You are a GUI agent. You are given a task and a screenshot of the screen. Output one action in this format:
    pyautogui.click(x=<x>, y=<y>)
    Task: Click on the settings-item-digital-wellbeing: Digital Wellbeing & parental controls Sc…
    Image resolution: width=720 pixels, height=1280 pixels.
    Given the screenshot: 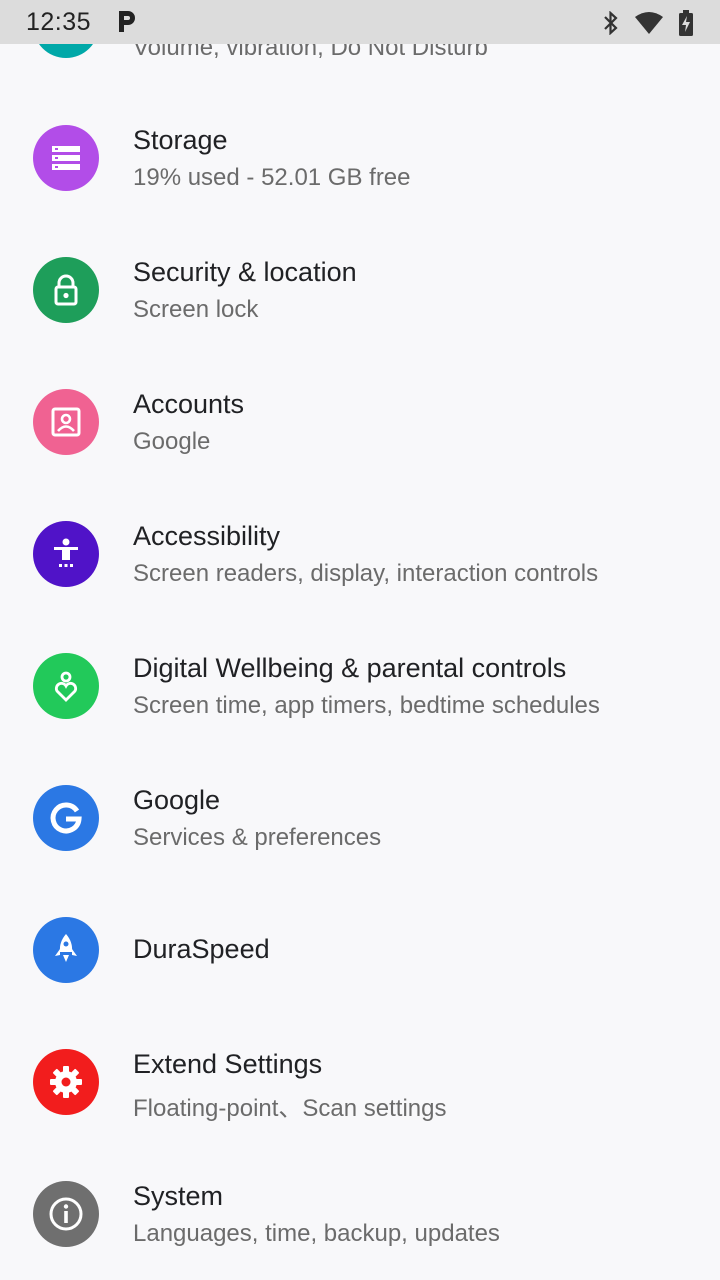 What is the action you would take?
    pyautogui.click(x=360, y=686)
    